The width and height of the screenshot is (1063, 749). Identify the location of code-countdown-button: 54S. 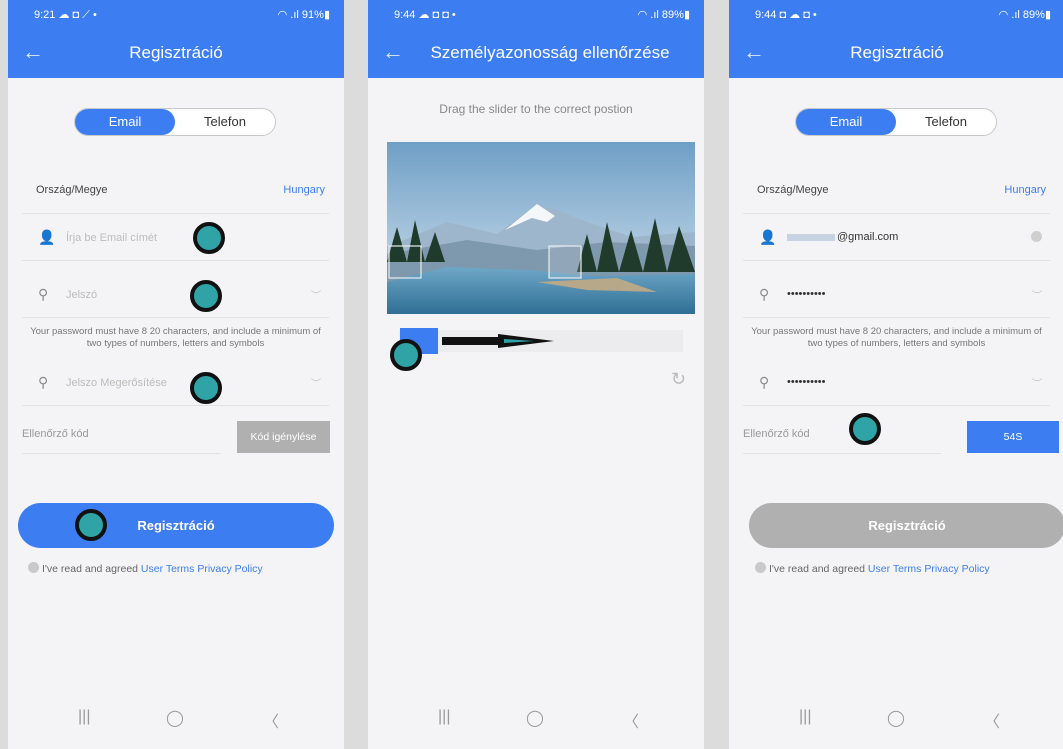
(1013, 437).